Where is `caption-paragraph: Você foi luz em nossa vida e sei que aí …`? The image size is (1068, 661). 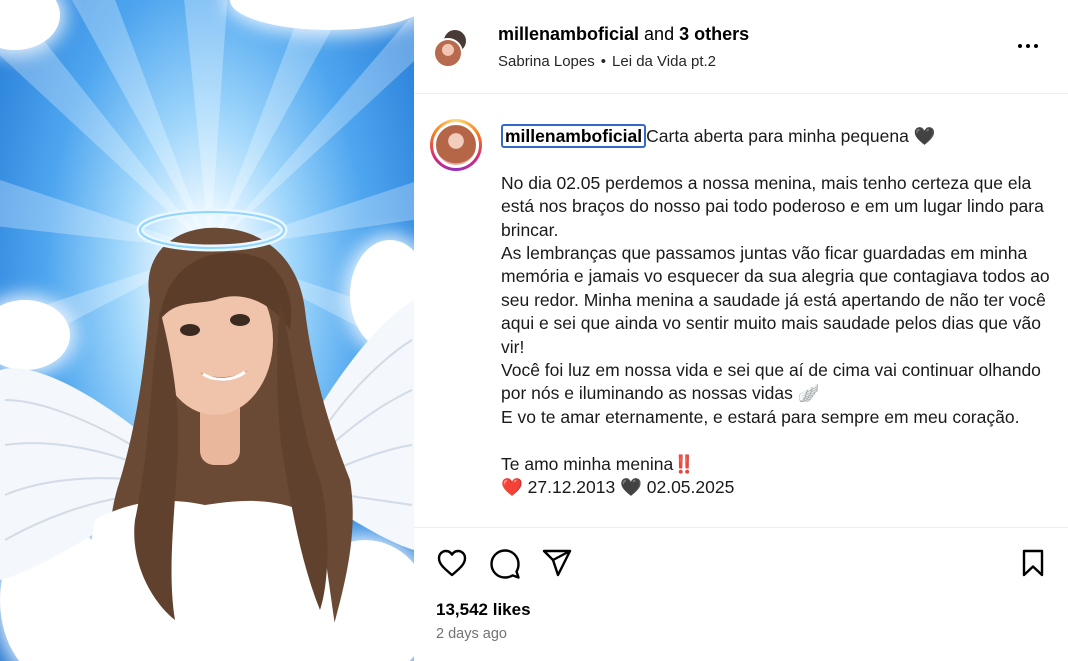 caption-paragraph: Você foi luz em nossa vida e sei que aí … is located at coordinates (773, 382).